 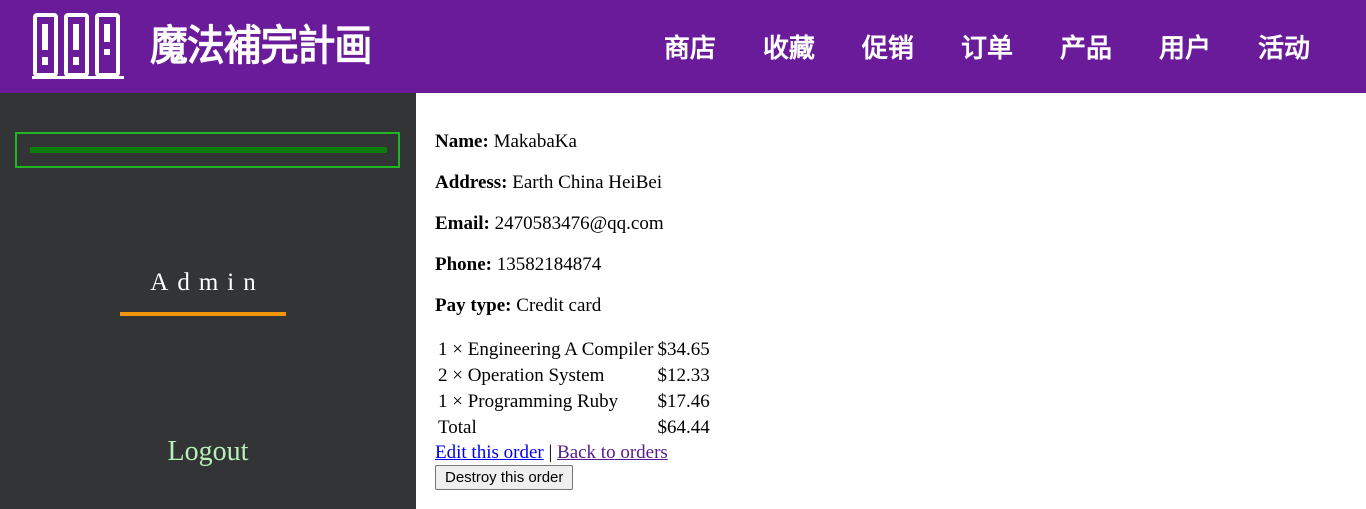 What do you see at coordinates (683, 401) in the screenshot?
I see `item-price: $17.46` at bounding box center [683, 401].